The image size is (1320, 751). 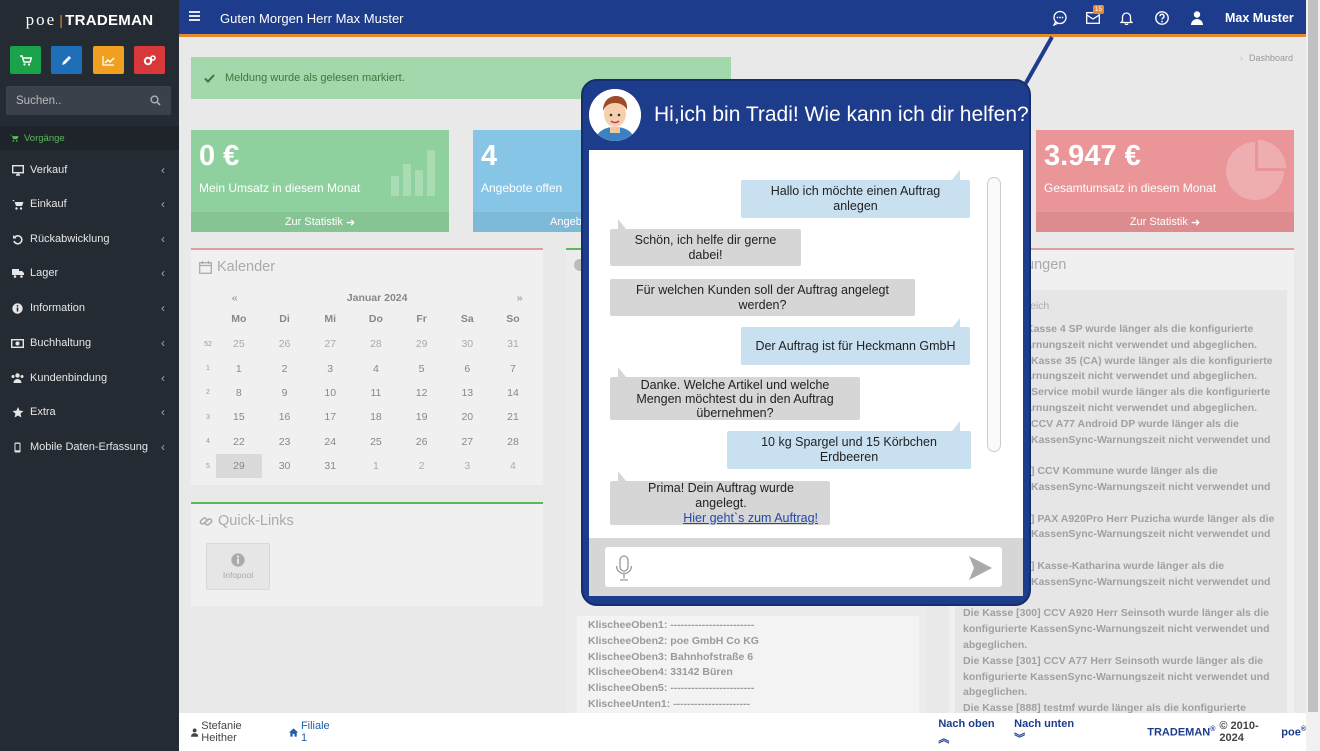 What do you see at coordinates (376, 417) in the screenshot?
I see `calendar-day: 18` at bounding box center [376, 417].